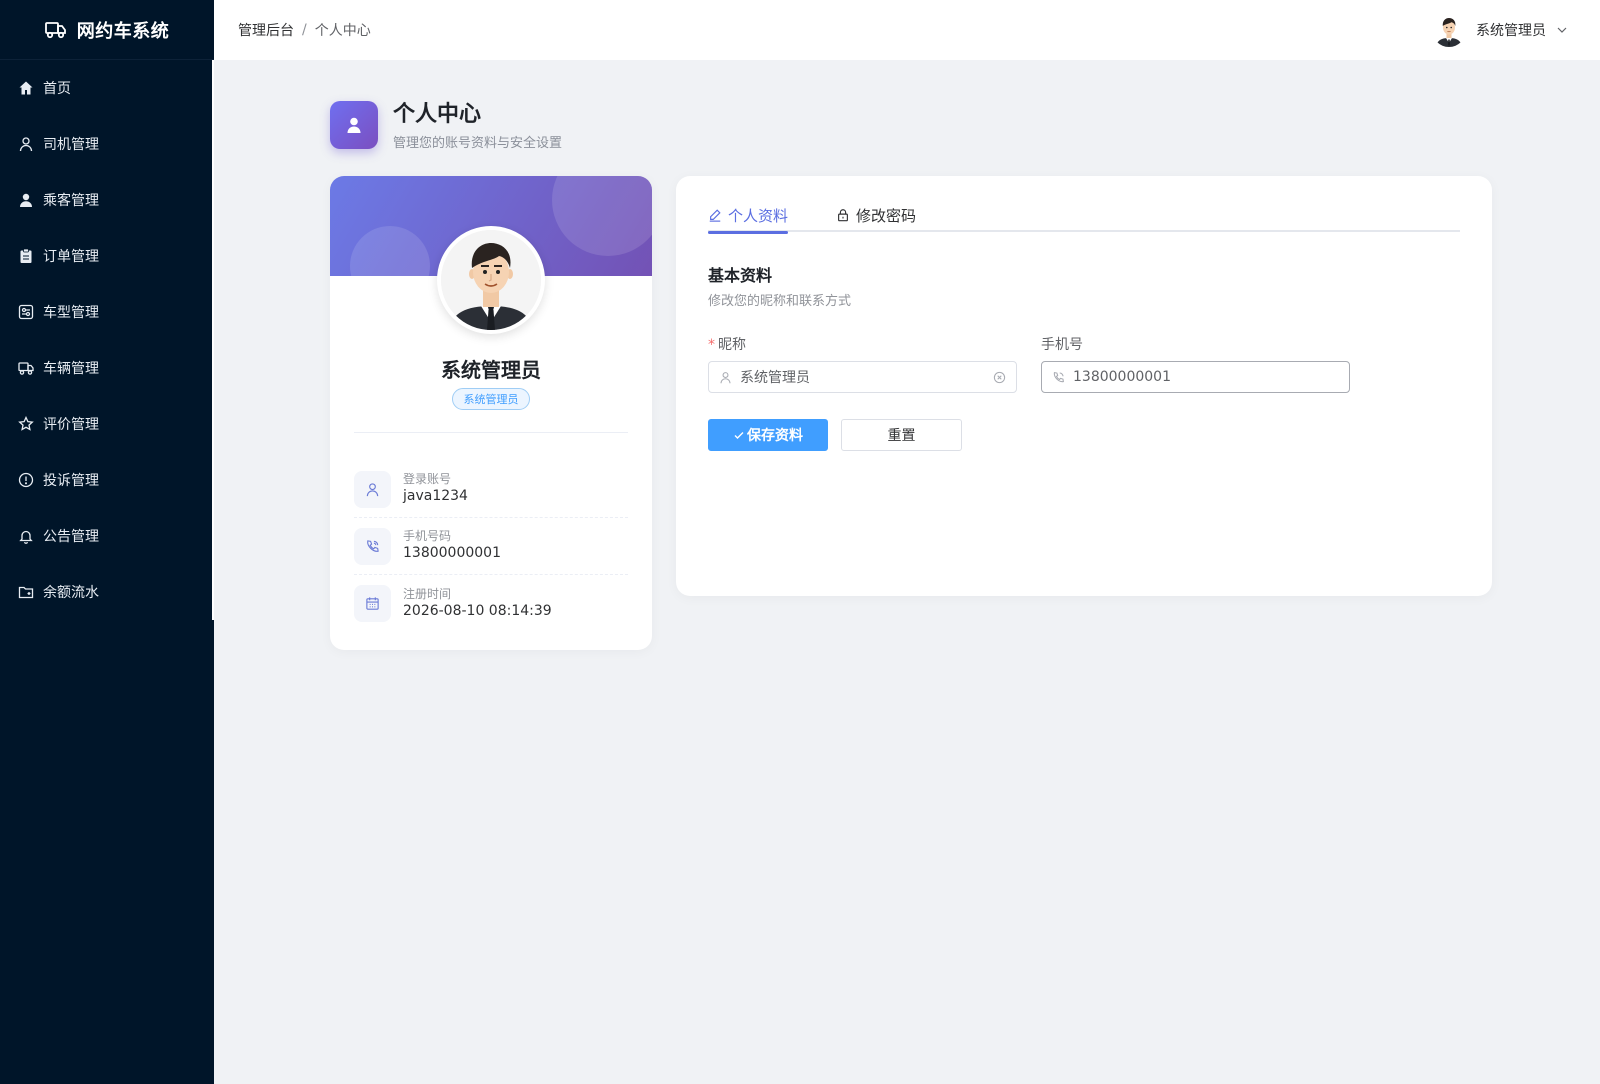  I want to click on sidebar-item-label: 首页, so click(57, 89).